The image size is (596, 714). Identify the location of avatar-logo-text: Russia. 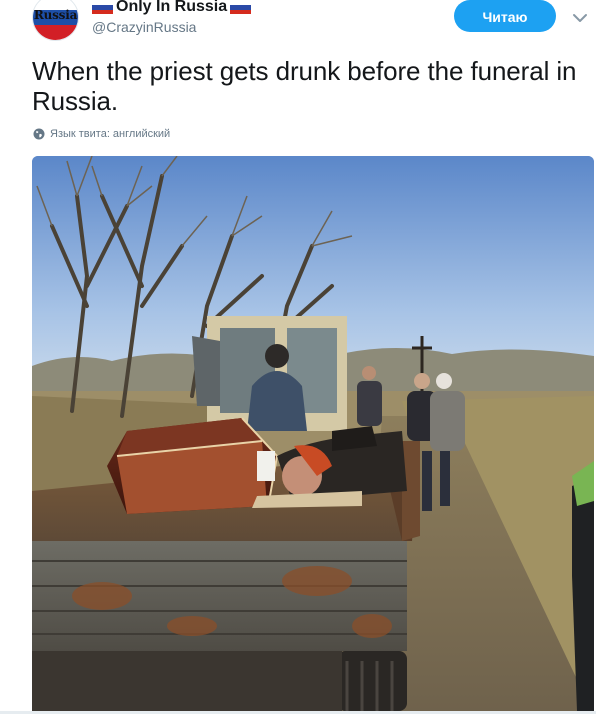
(55, 15).